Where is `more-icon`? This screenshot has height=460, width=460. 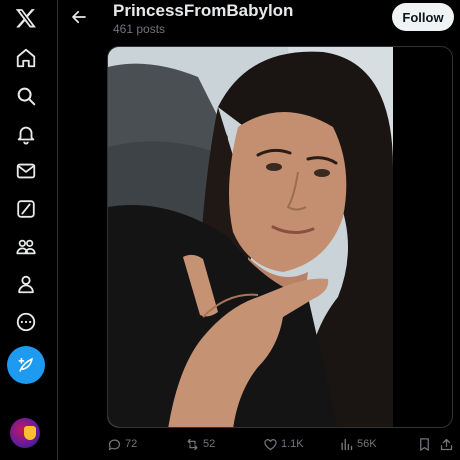 more-icon is located at coordinates (26, 322).